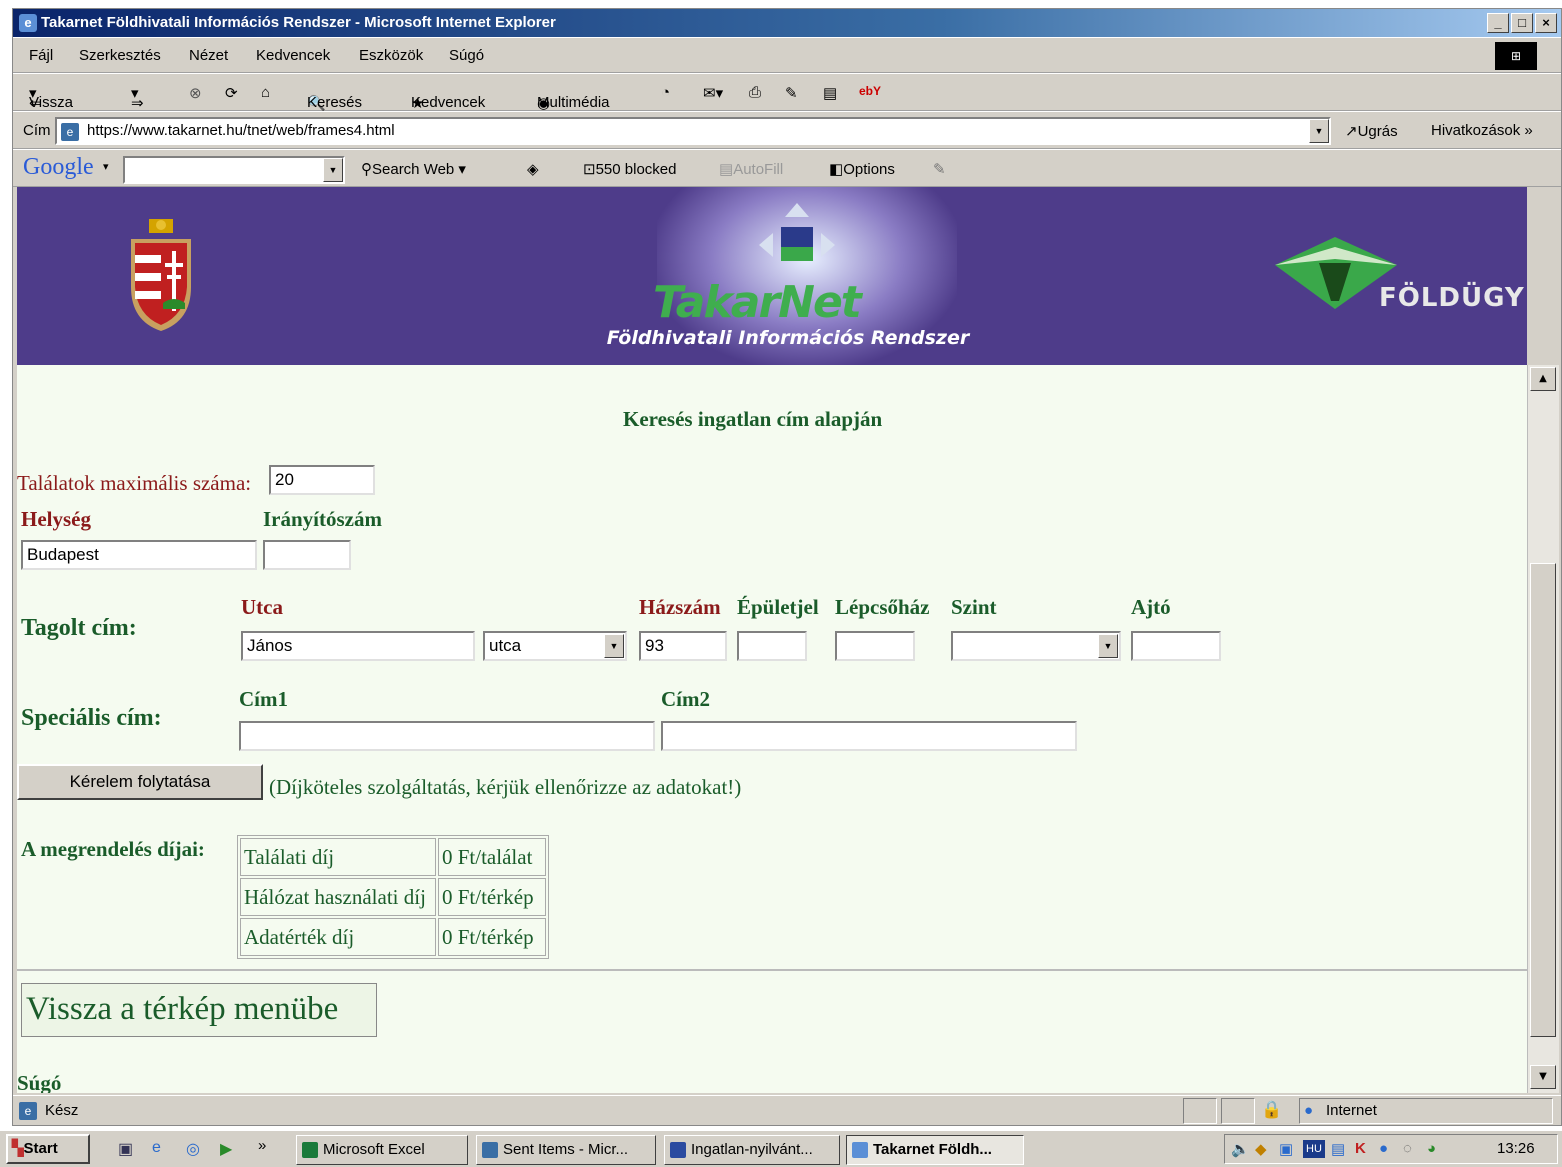 The width and height of the screenshot is (1562, 1167). Describe the element at coordinates (680, 607) in the screenshot. I see `house-number-label: Házszám` at that location.